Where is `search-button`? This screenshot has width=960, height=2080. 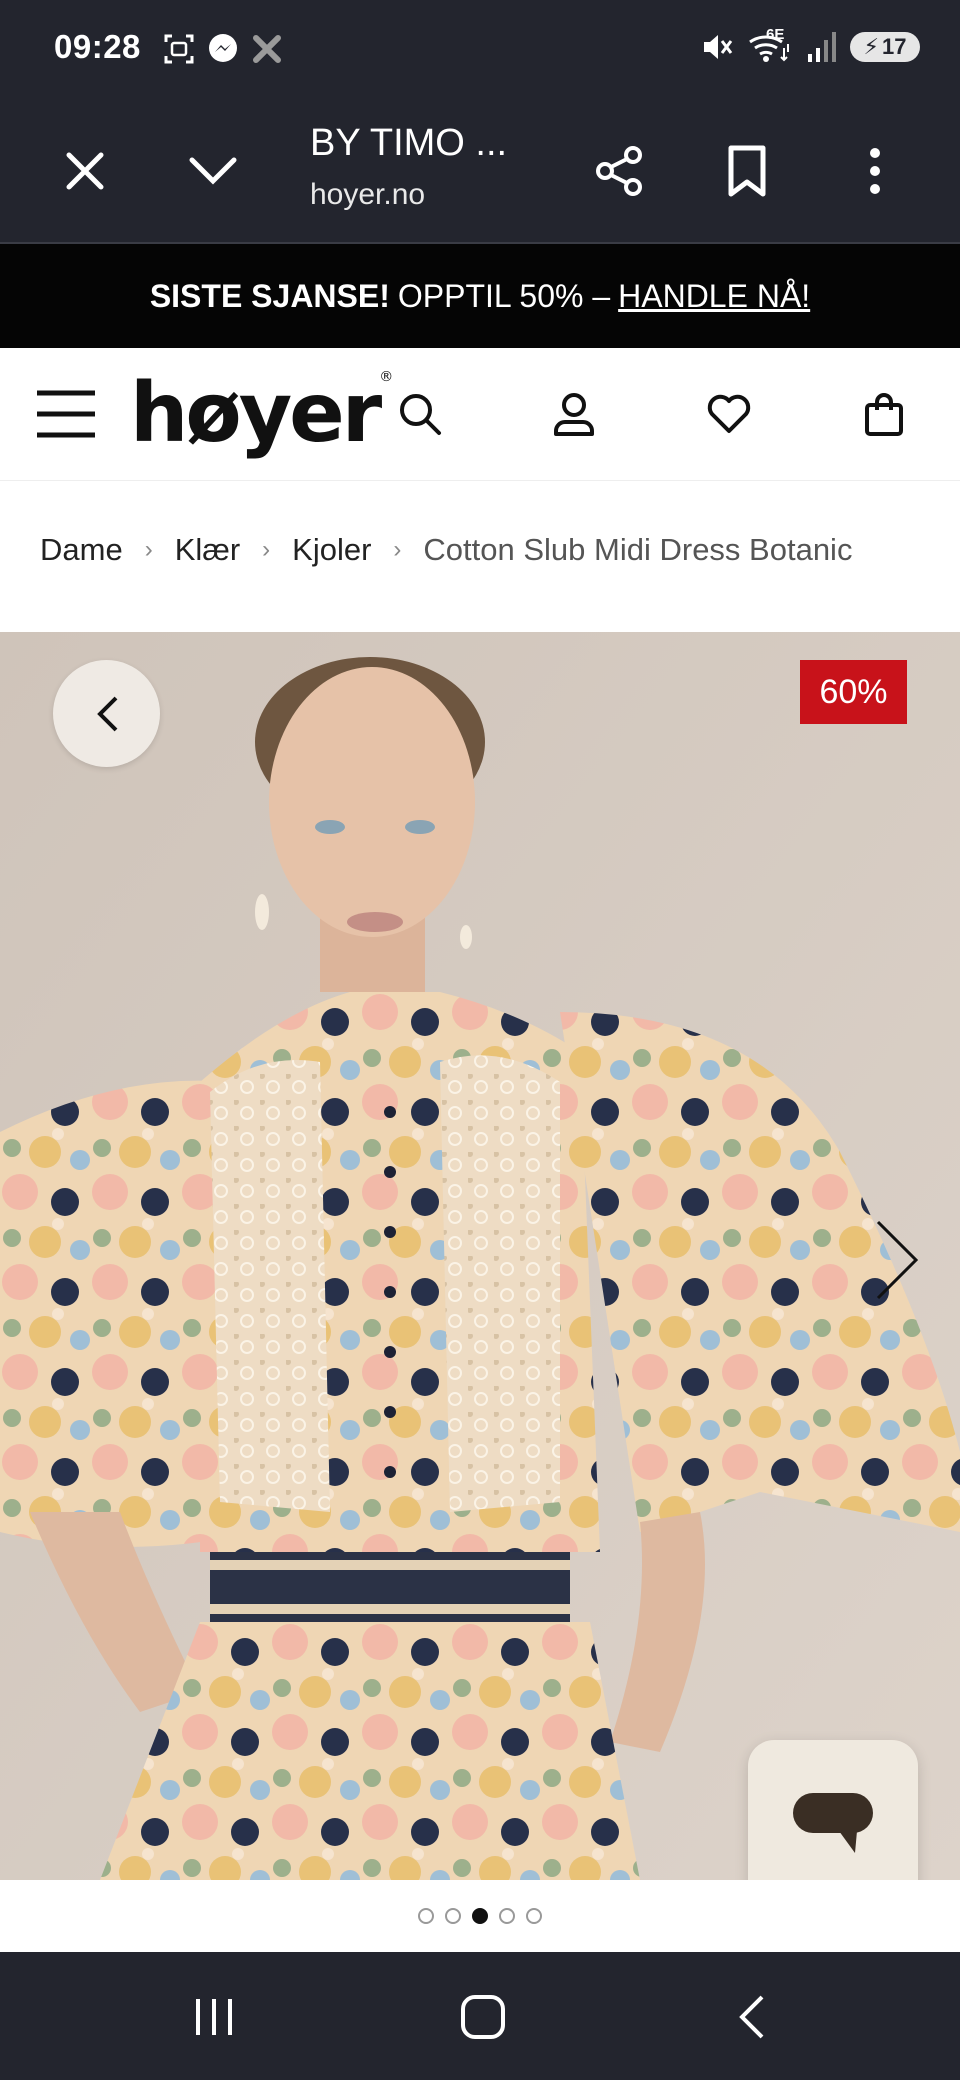
search-button is located at coordinates (420, 414).